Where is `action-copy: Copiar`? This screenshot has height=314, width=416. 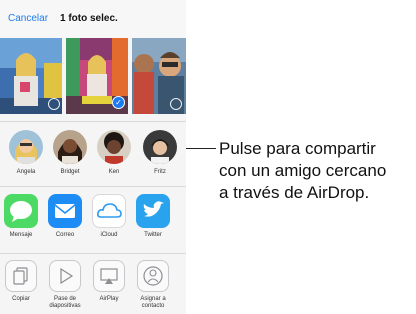 action-copy: Copiar is located at coordinates (21, 281).